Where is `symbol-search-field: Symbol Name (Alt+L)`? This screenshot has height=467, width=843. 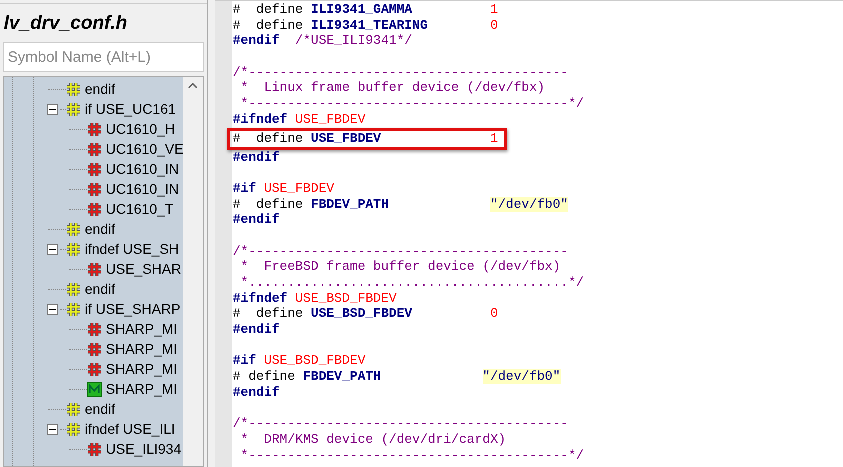
symbol-search-field: Symbol Name (Alt+L) is located at coordinates (103, 57).